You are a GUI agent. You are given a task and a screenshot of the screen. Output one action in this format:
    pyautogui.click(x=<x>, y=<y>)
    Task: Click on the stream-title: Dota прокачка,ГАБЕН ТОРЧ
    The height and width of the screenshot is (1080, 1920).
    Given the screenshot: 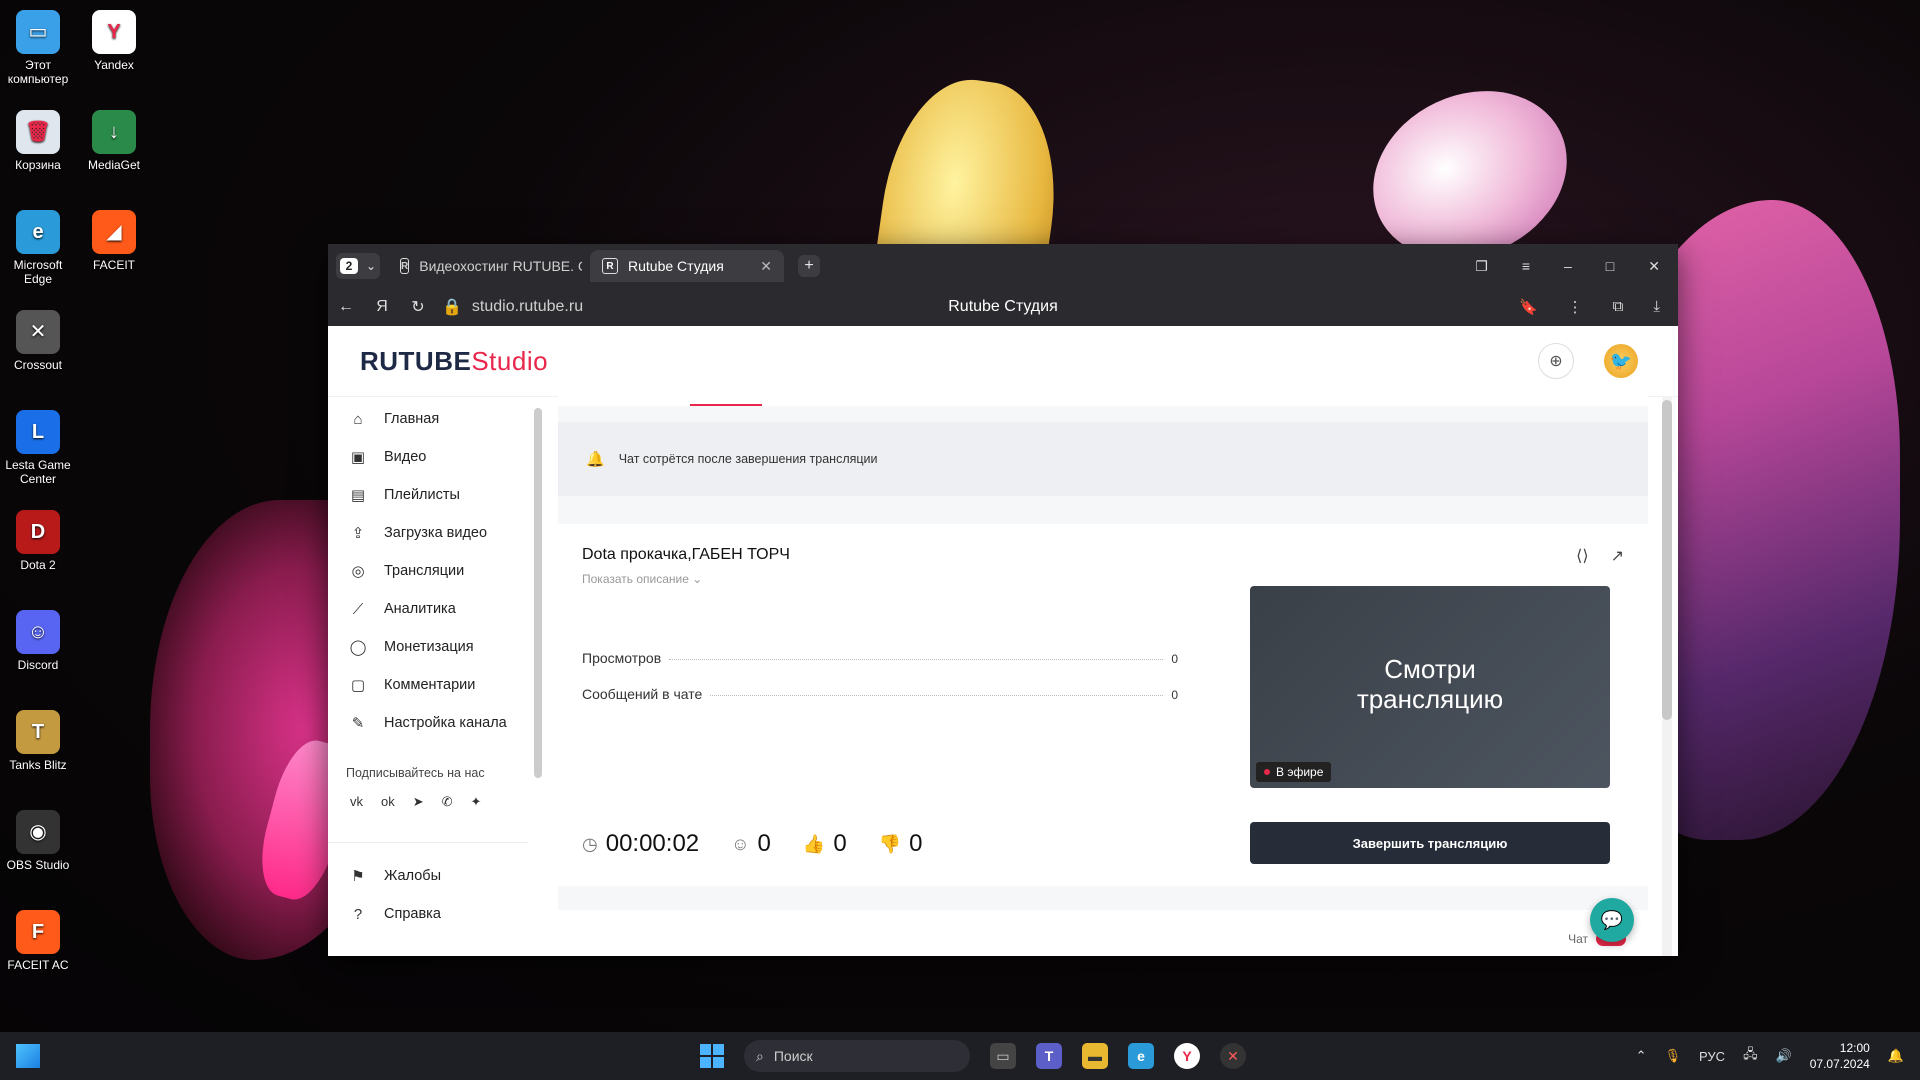 What is the action you would take?
    pyautogui.click(x=686, y=554)
    